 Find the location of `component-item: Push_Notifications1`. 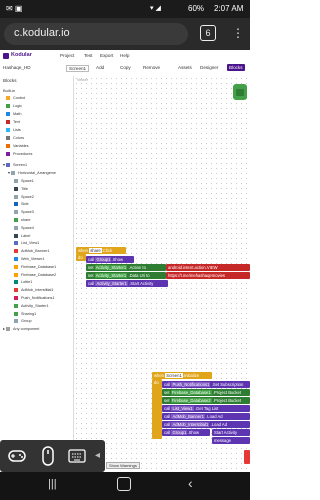

component-item: Push_Notifications1 is located at coordinates (34, 298).